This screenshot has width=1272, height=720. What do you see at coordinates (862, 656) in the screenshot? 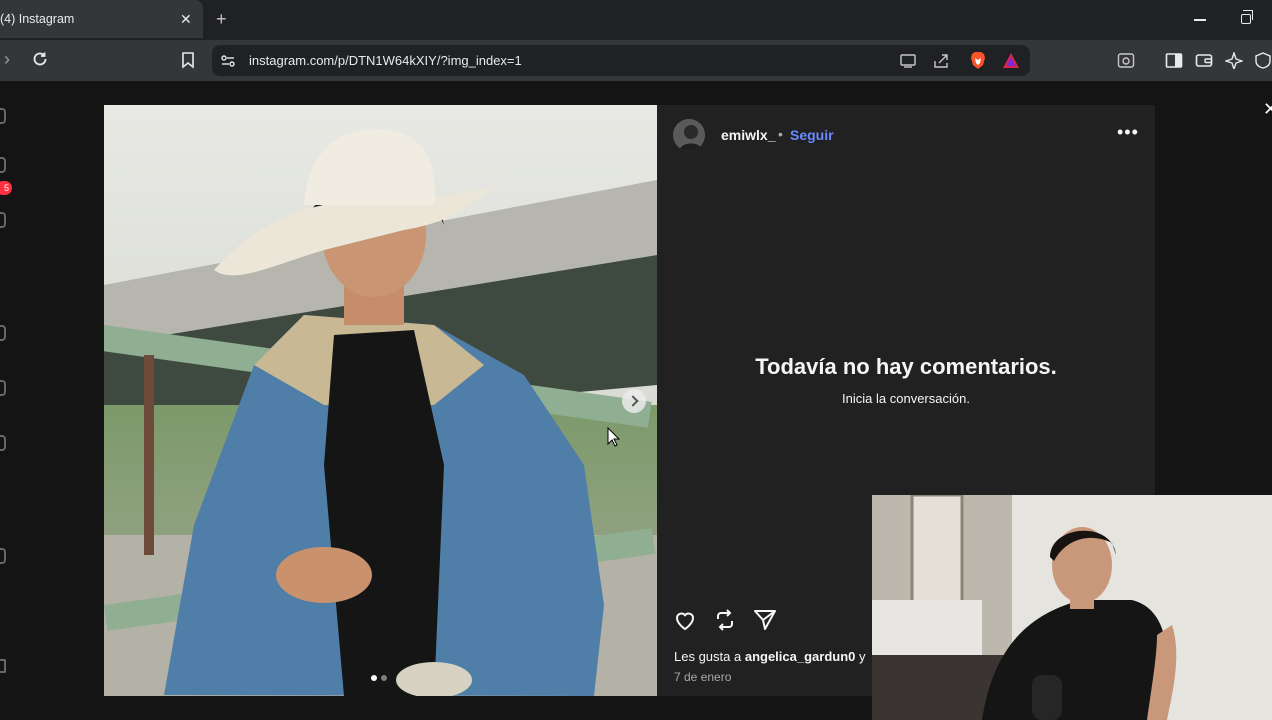
I see `likes-suffix: y` at bounding box center [862, 656].